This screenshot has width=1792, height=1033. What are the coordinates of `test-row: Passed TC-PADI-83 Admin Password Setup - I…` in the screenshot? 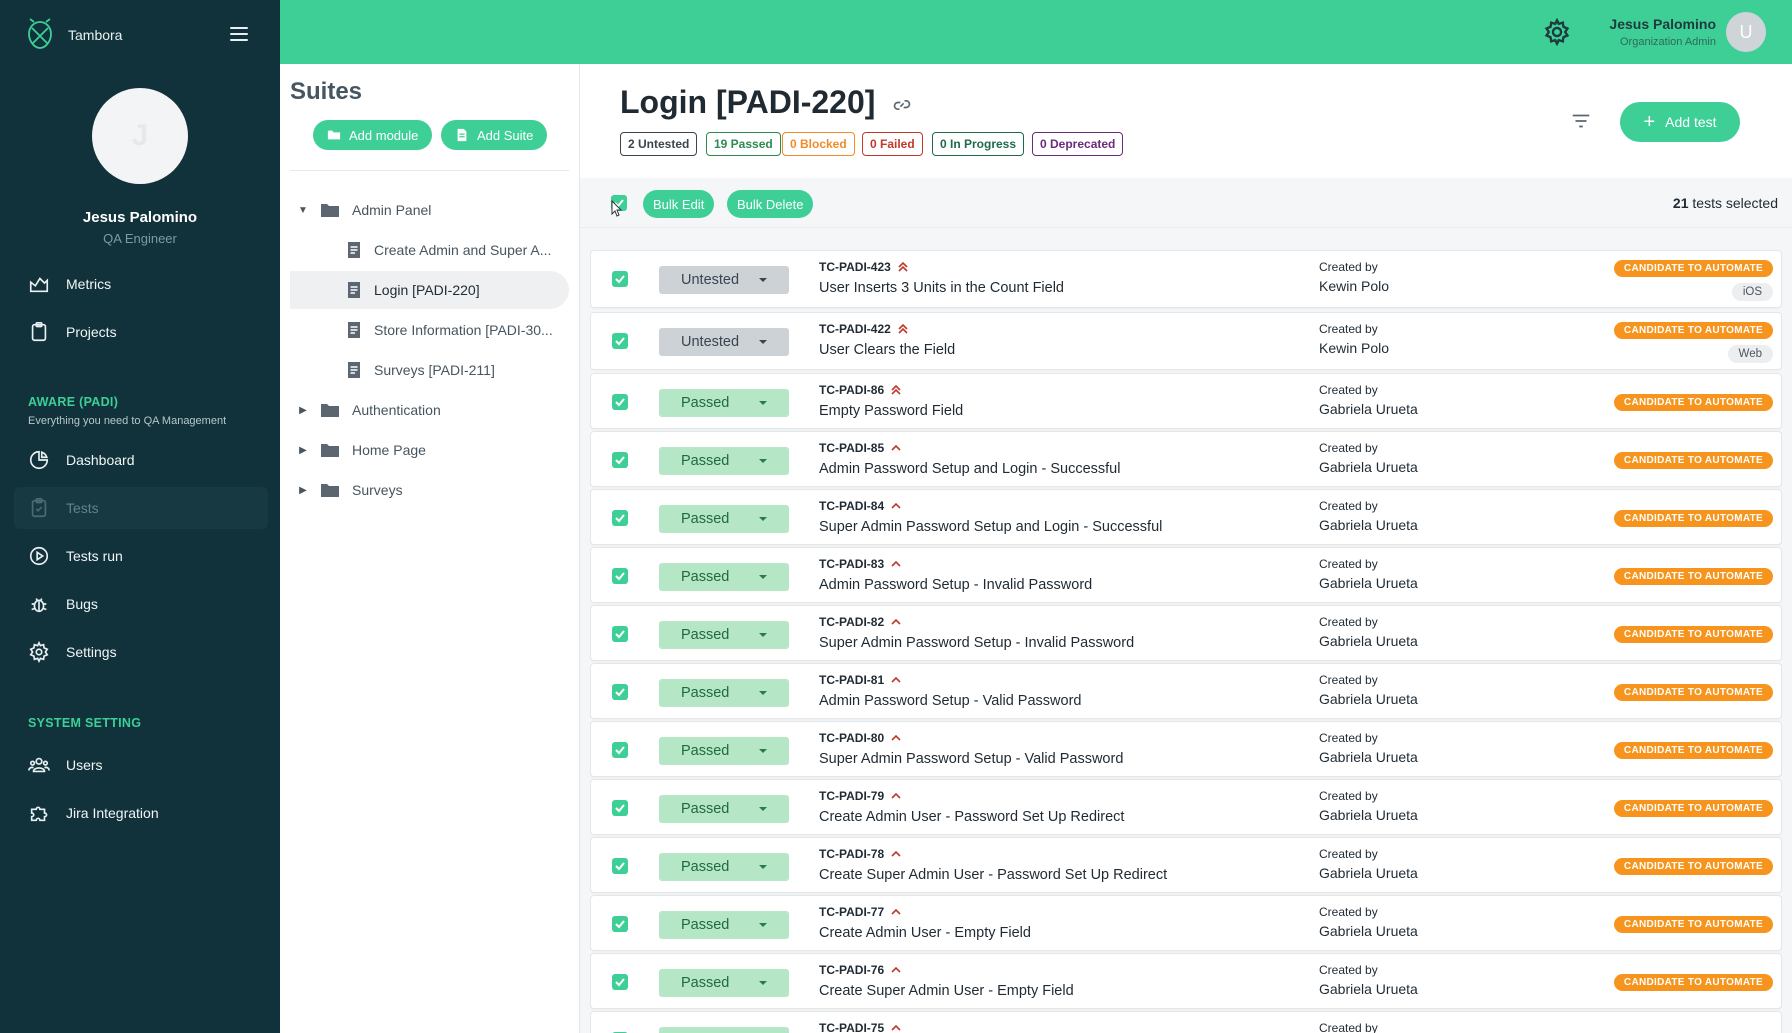 It's located at (1186, 575).